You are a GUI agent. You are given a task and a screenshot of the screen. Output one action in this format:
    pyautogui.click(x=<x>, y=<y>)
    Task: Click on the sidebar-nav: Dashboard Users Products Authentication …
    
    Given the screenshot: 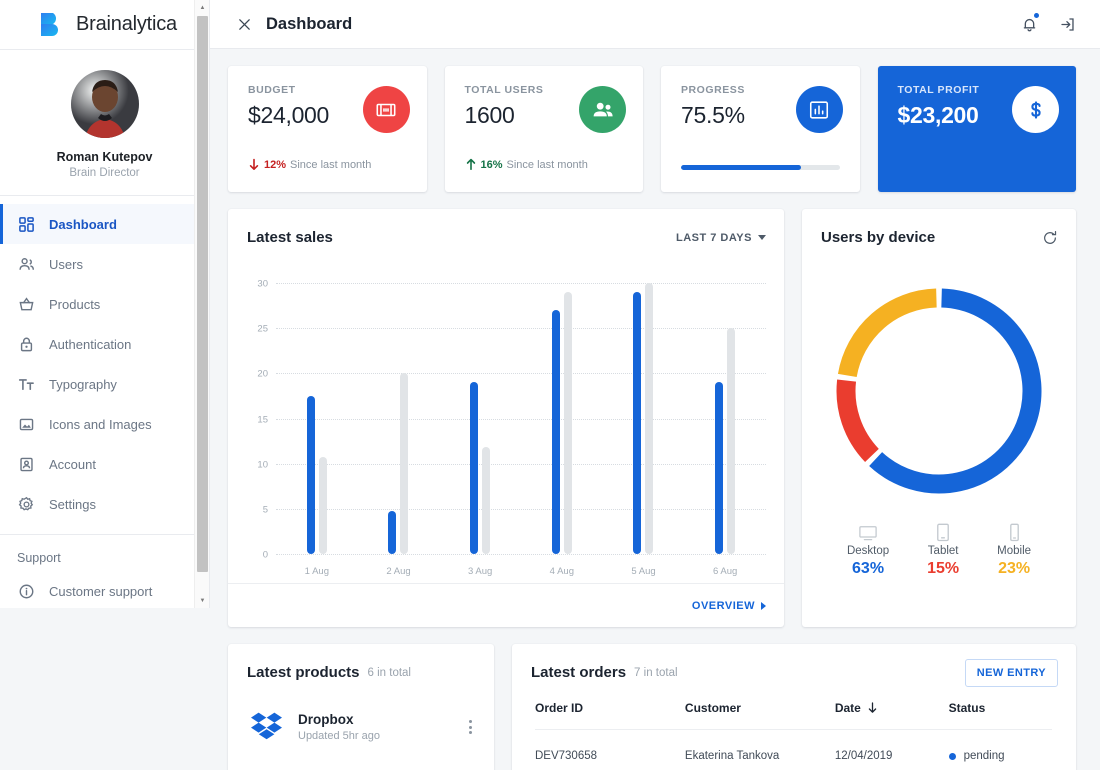 What is the action you would take?
    pyautogui.click(x=104, y=360)
    